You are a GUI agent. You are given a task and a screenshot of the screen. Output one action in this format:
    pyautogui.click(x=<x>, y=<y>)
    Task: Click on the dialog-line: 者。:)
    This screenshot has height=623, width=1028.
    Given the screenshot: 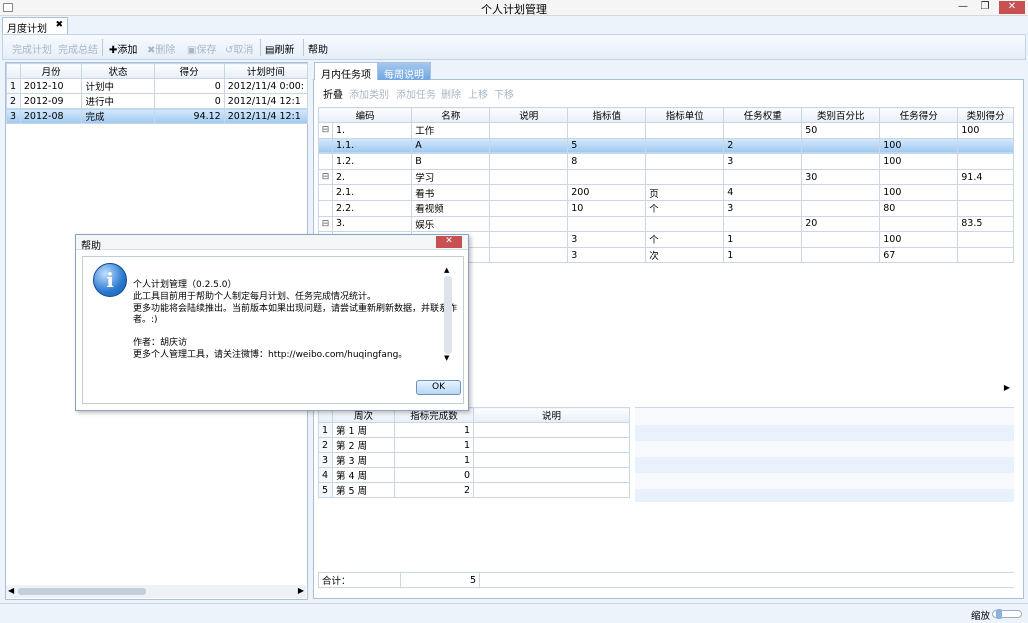 What is the action you would take?
    pyautogui.click(x=145, y=320)
    